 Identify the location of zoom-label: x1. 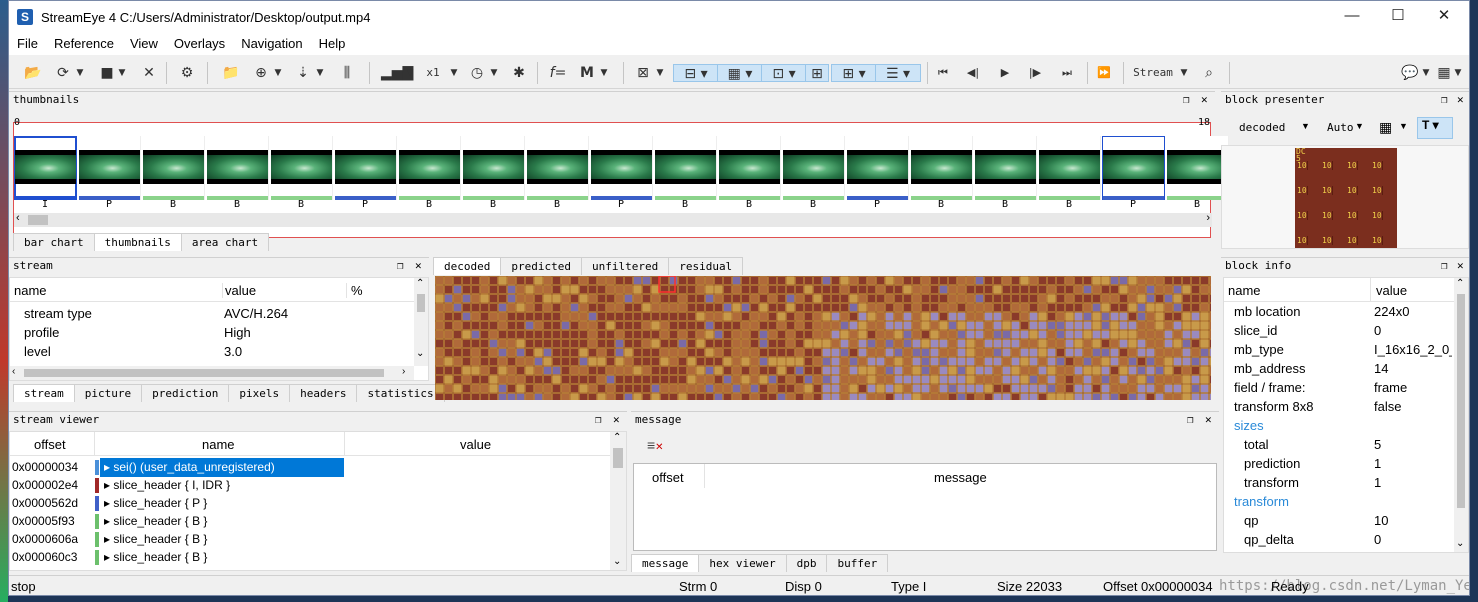
(433, 73).